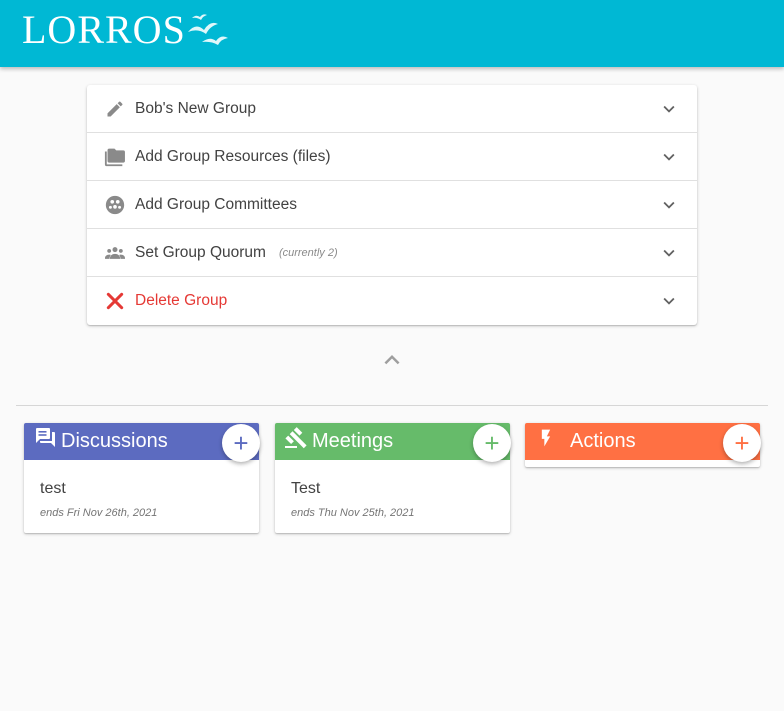 Image resolution: width=784 pixels, height=711 pixels. I want to click on set-quorum-label: Set Group Quorum, so click(200, 252).